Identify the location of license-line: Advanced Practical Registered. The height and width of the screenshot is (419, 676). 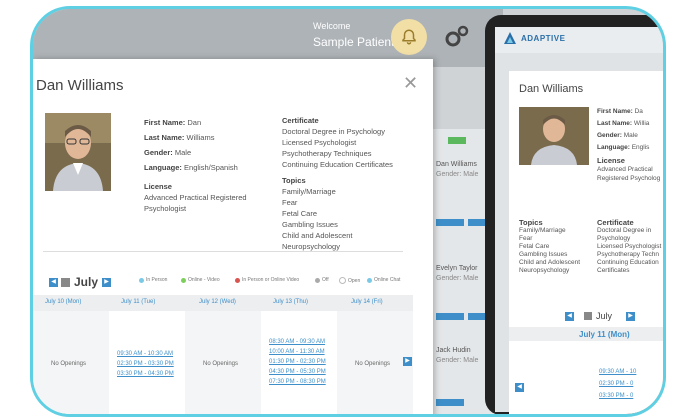
(195, 197).